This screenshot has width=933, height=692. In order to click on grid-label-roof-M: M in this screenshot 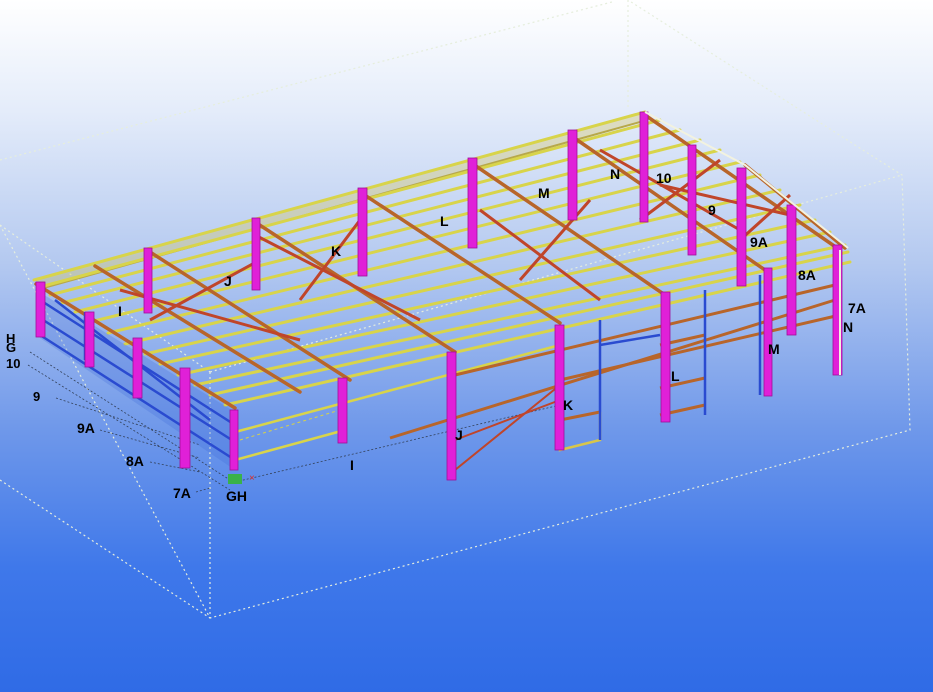, I will do `click(544, 193)`.